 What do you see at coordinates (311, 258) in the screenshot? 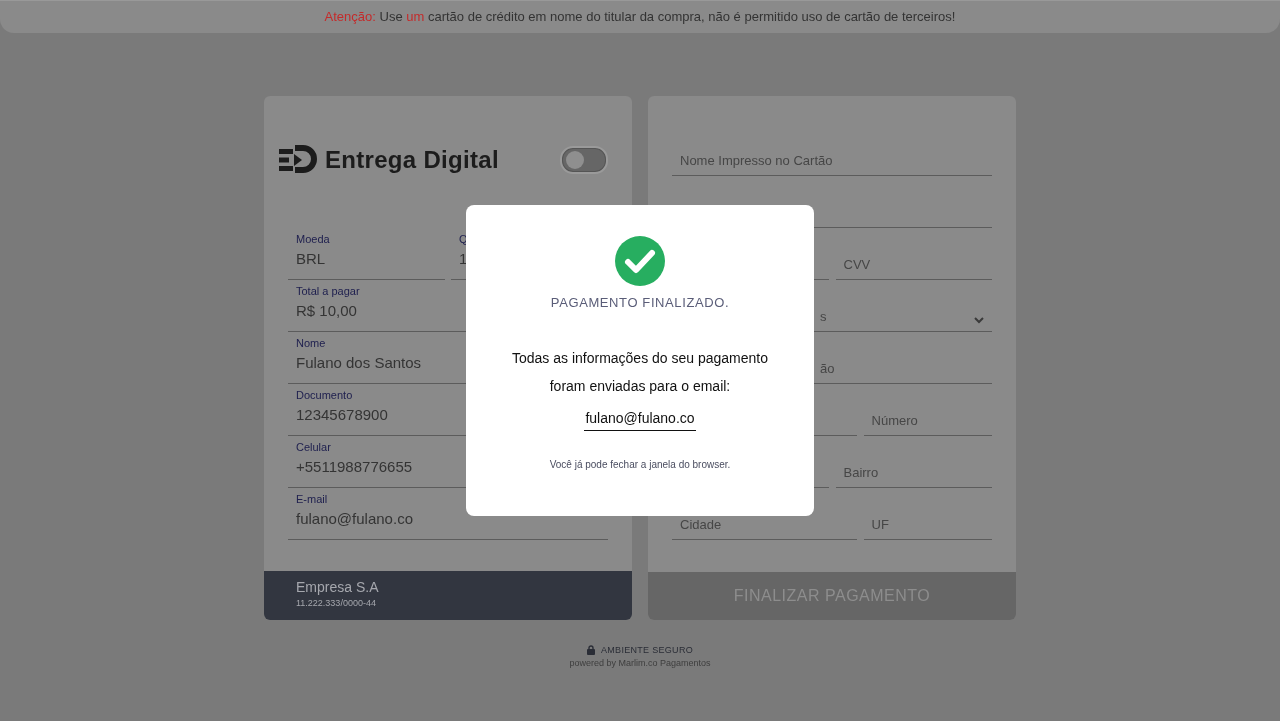
I see `field-value: BRL` at bounding box center [311, 258].